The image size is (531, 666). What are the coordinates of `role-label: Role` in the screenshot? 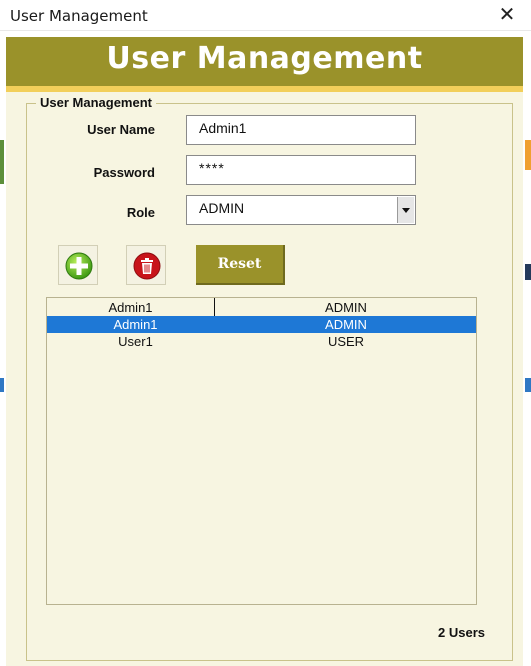 It's located at (140, 212).